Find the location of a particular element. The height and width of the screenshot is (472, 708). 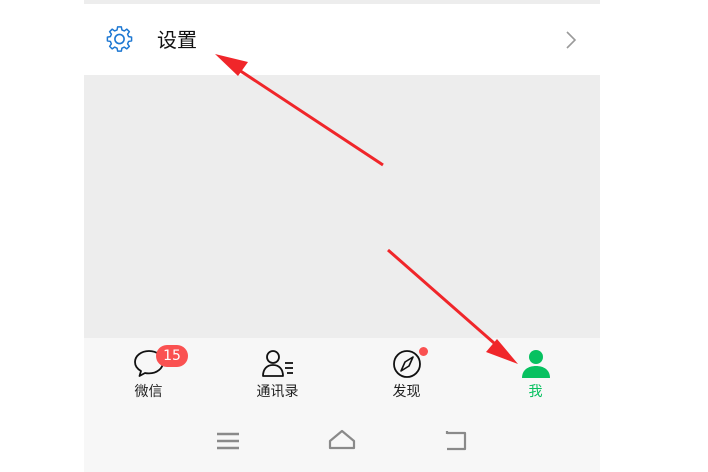

tab-label-chats: 微信 is located at coordinates (148, 392).